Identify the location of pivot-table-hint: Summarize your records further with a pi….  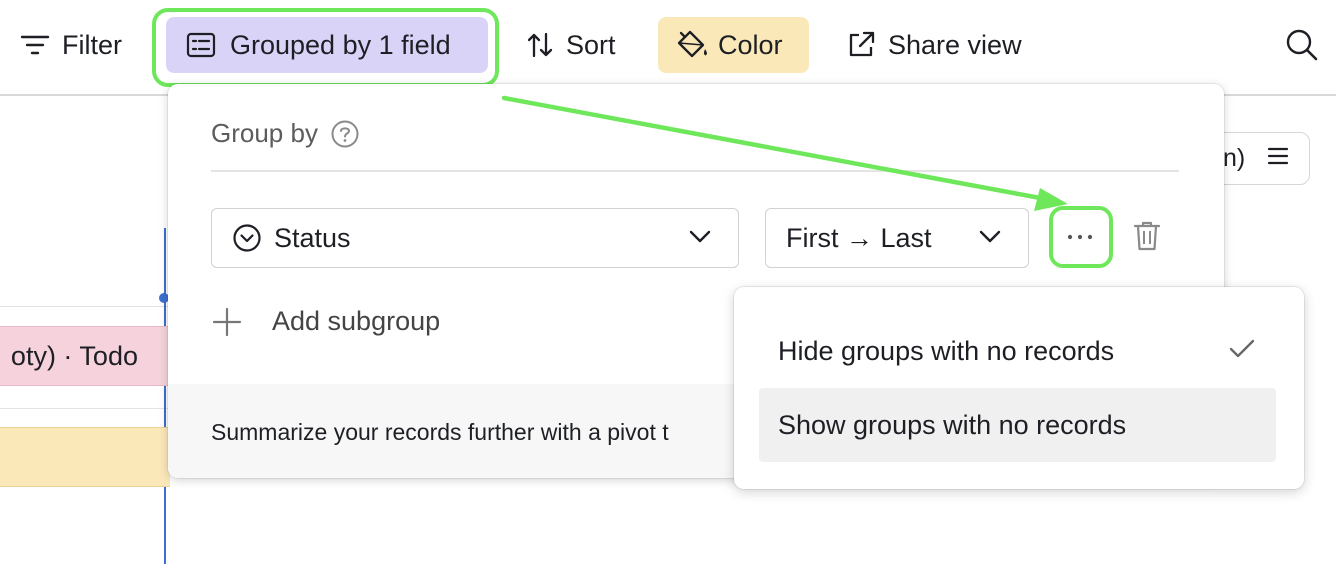
(440, 432).